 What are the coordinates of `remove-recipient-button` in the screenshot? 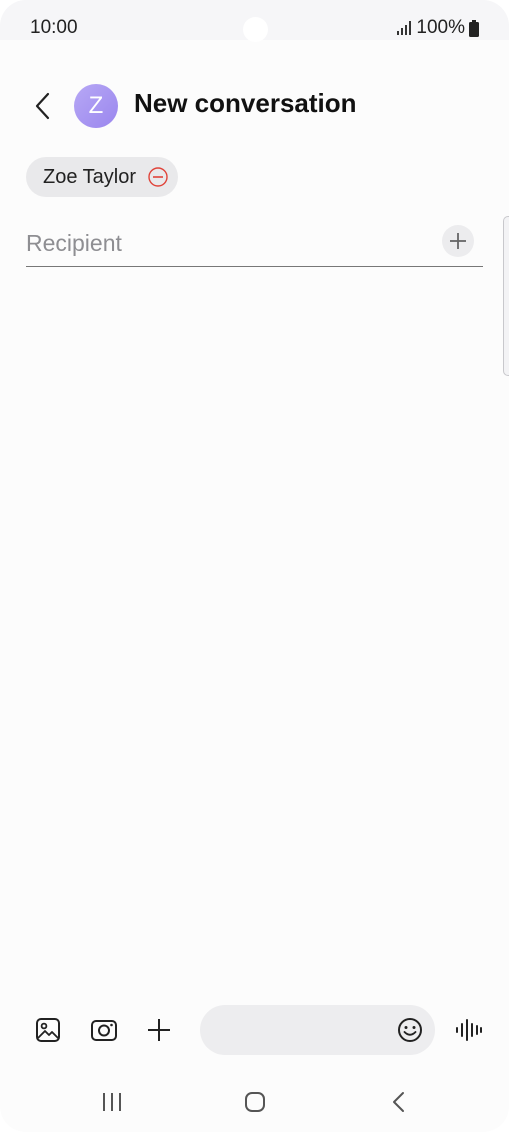 It's located at (158, 177).